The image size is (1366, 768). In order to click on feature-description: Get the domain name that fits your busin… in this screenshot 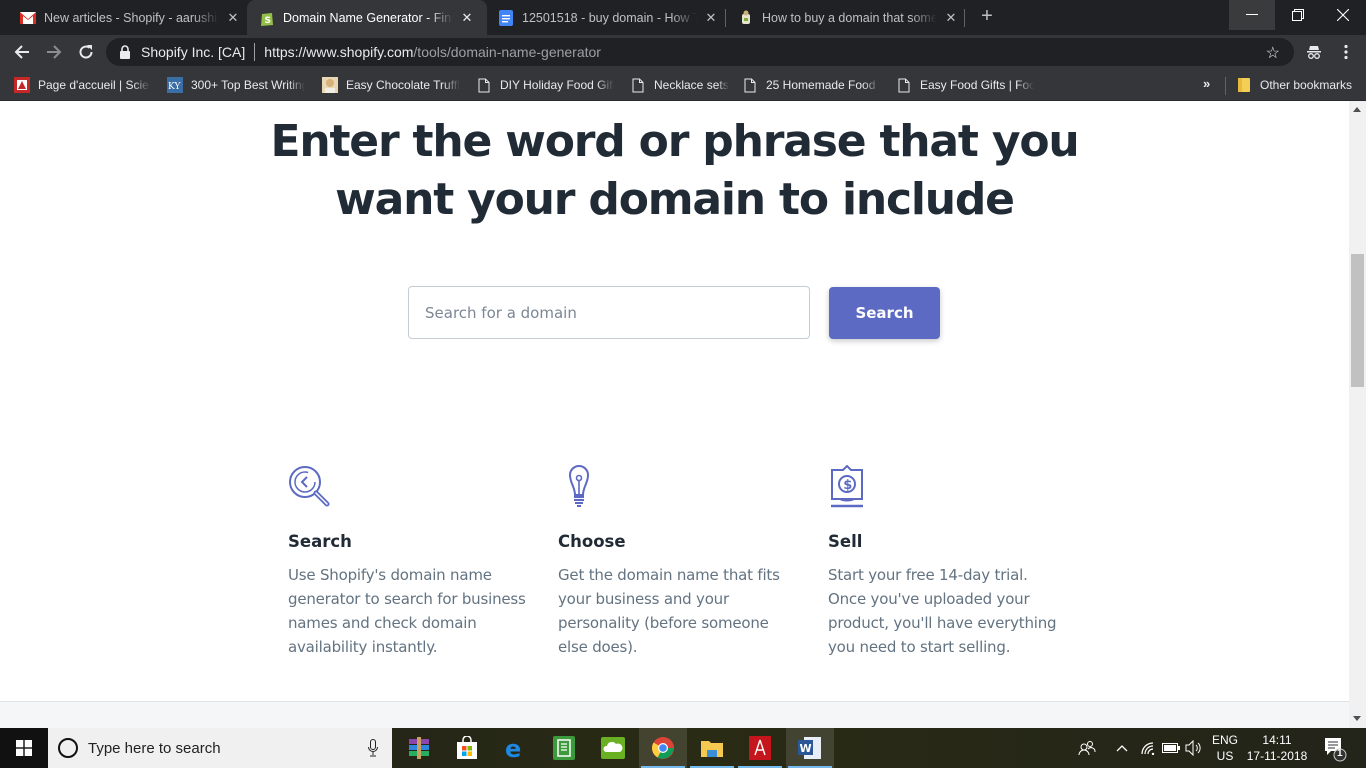, I will do `click(669, 611)`.